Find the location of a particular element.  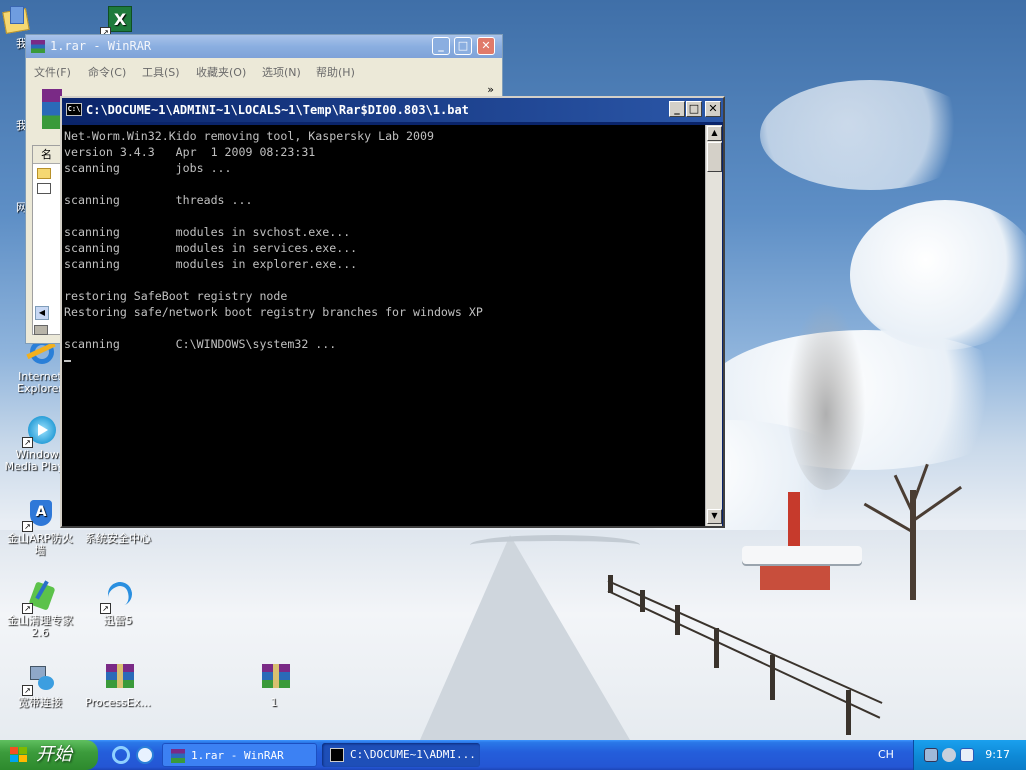

console-minimize-button: _ is located at coordinates (677, 109).